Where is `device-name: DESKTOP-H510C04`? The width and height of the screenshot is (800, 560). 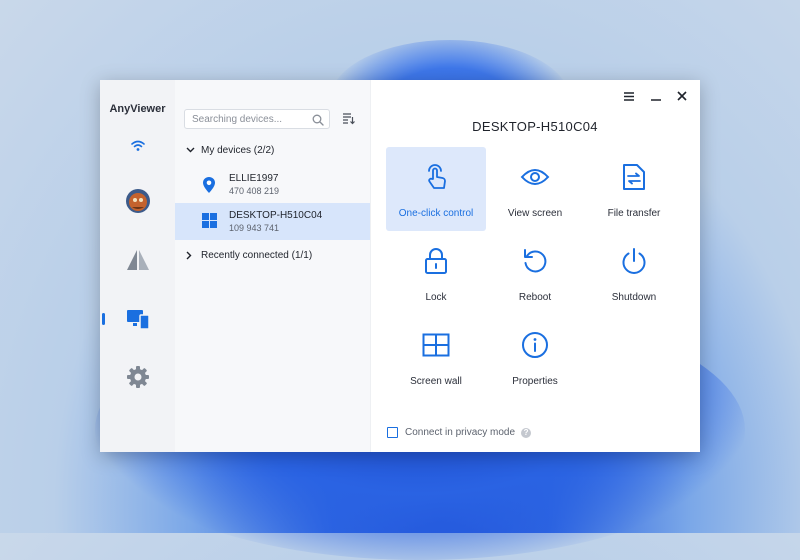
device-name: DESKTOP-H510C04 is located at coordinates (276, 215).